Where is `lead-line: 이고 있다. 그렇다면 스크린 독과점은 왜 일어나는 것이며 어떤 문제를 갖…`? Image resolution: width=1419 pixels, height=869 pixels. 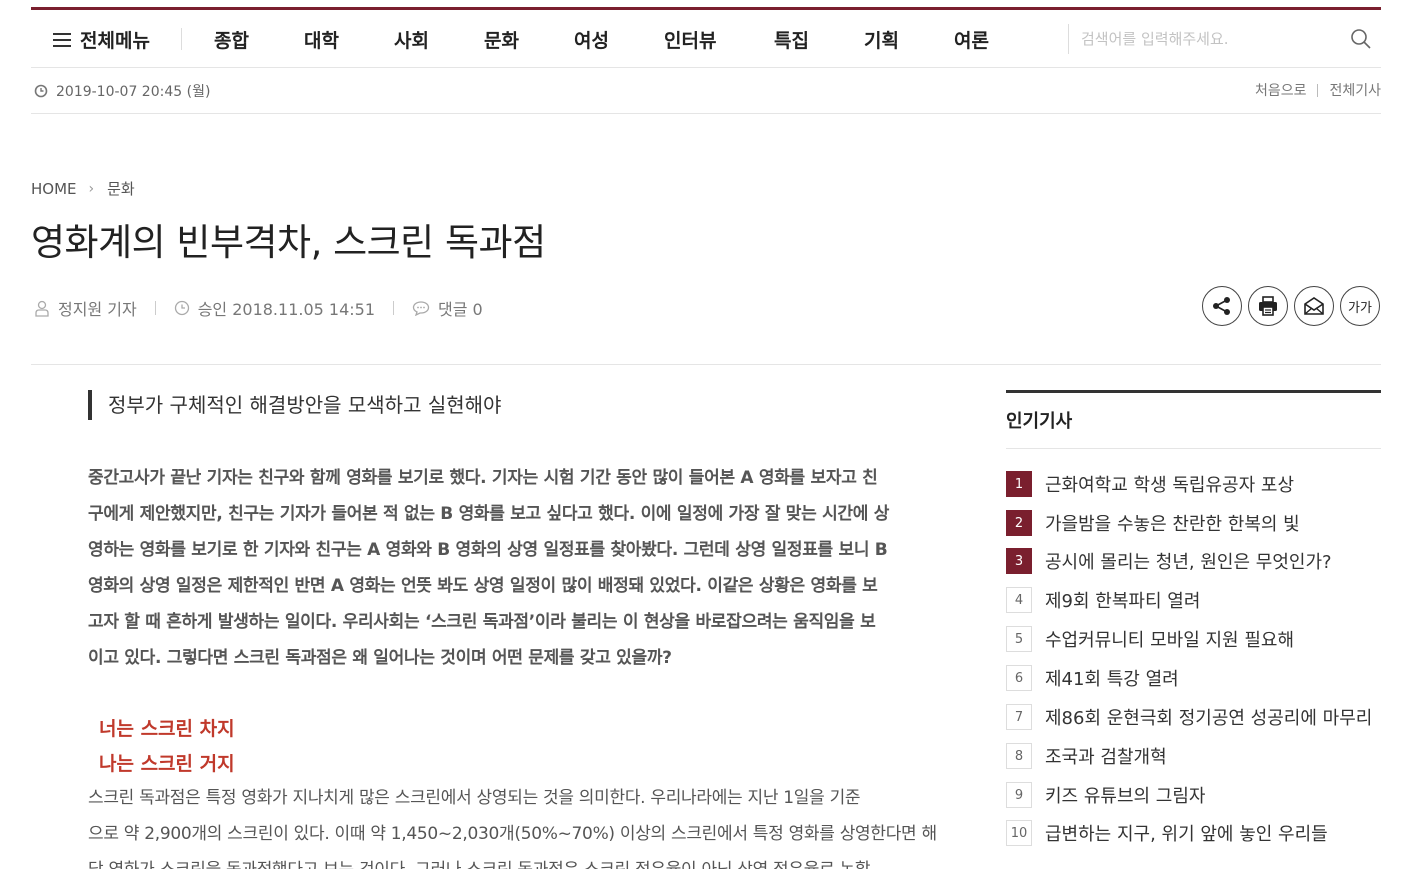 lead-line: 이고 있다. 그렇다면 스크린 독과점은 왜 일어나는 것이며 어떤 문제를 갖… is located at coordinates (380, 658).